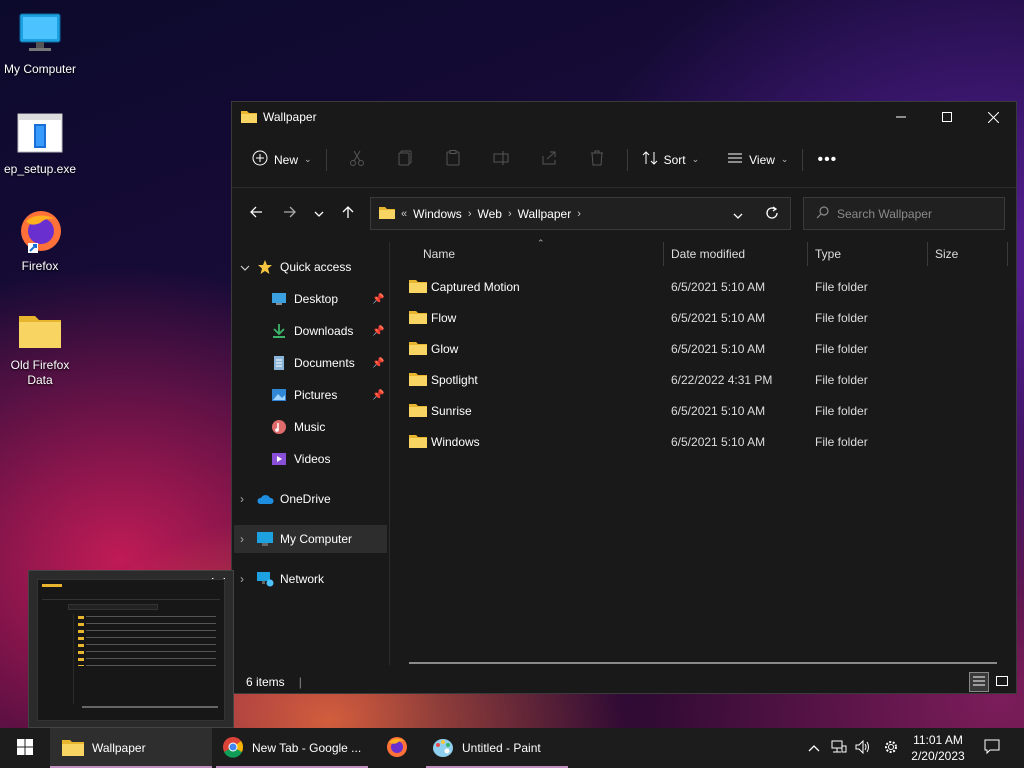  I want to click on search-input: Search Wallpaper, so click(904, 213).